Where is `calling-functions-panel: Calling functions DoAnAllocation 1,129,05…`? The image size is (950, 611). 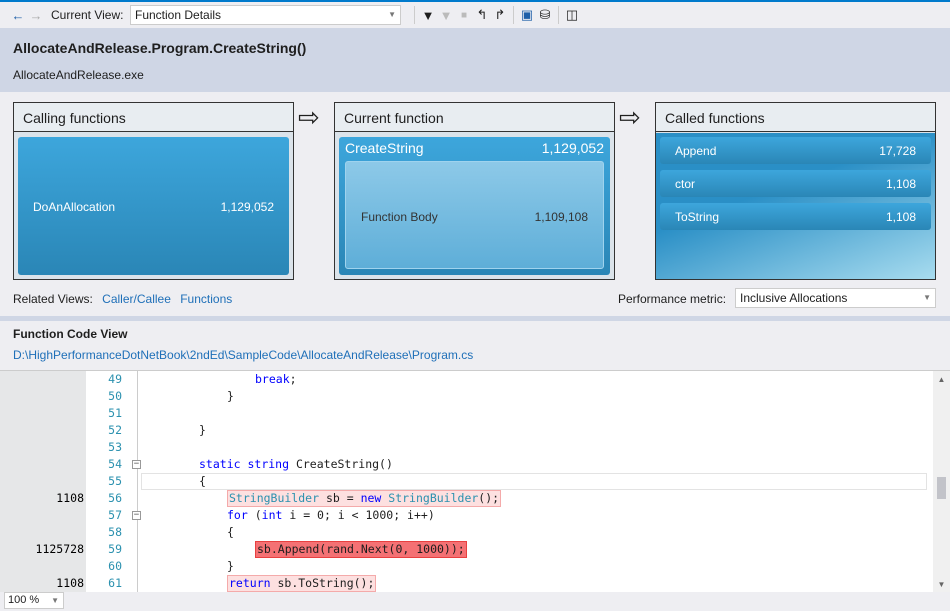 calling-functions-panel: Calling functions DoAnAllocation 1,129,05… is located at coordinates (153, 191).